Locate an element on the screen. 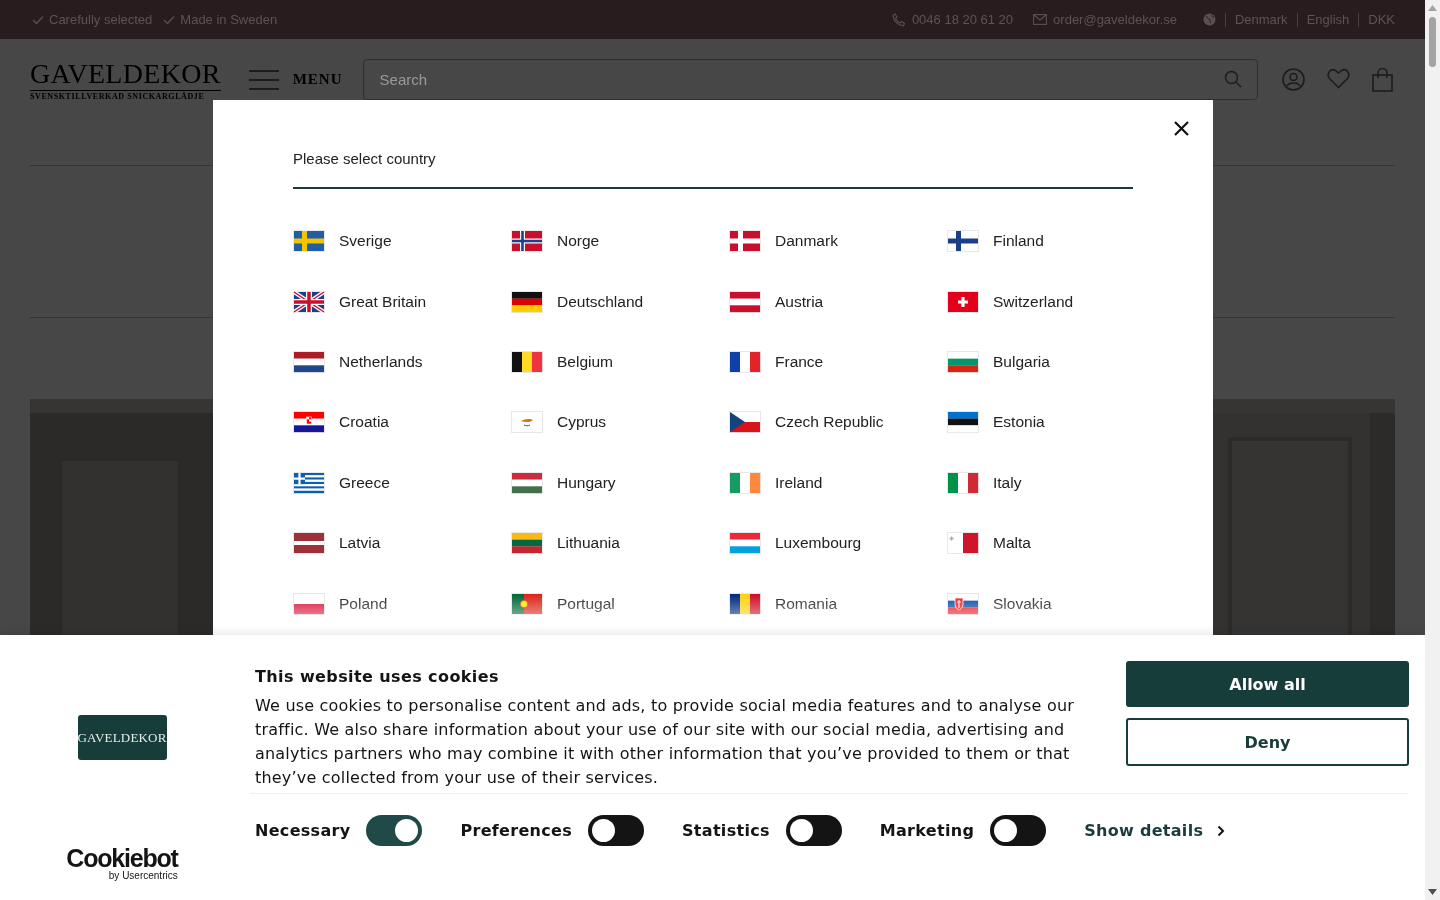  country-option: Great Britain is located at coordinates (402, 301).